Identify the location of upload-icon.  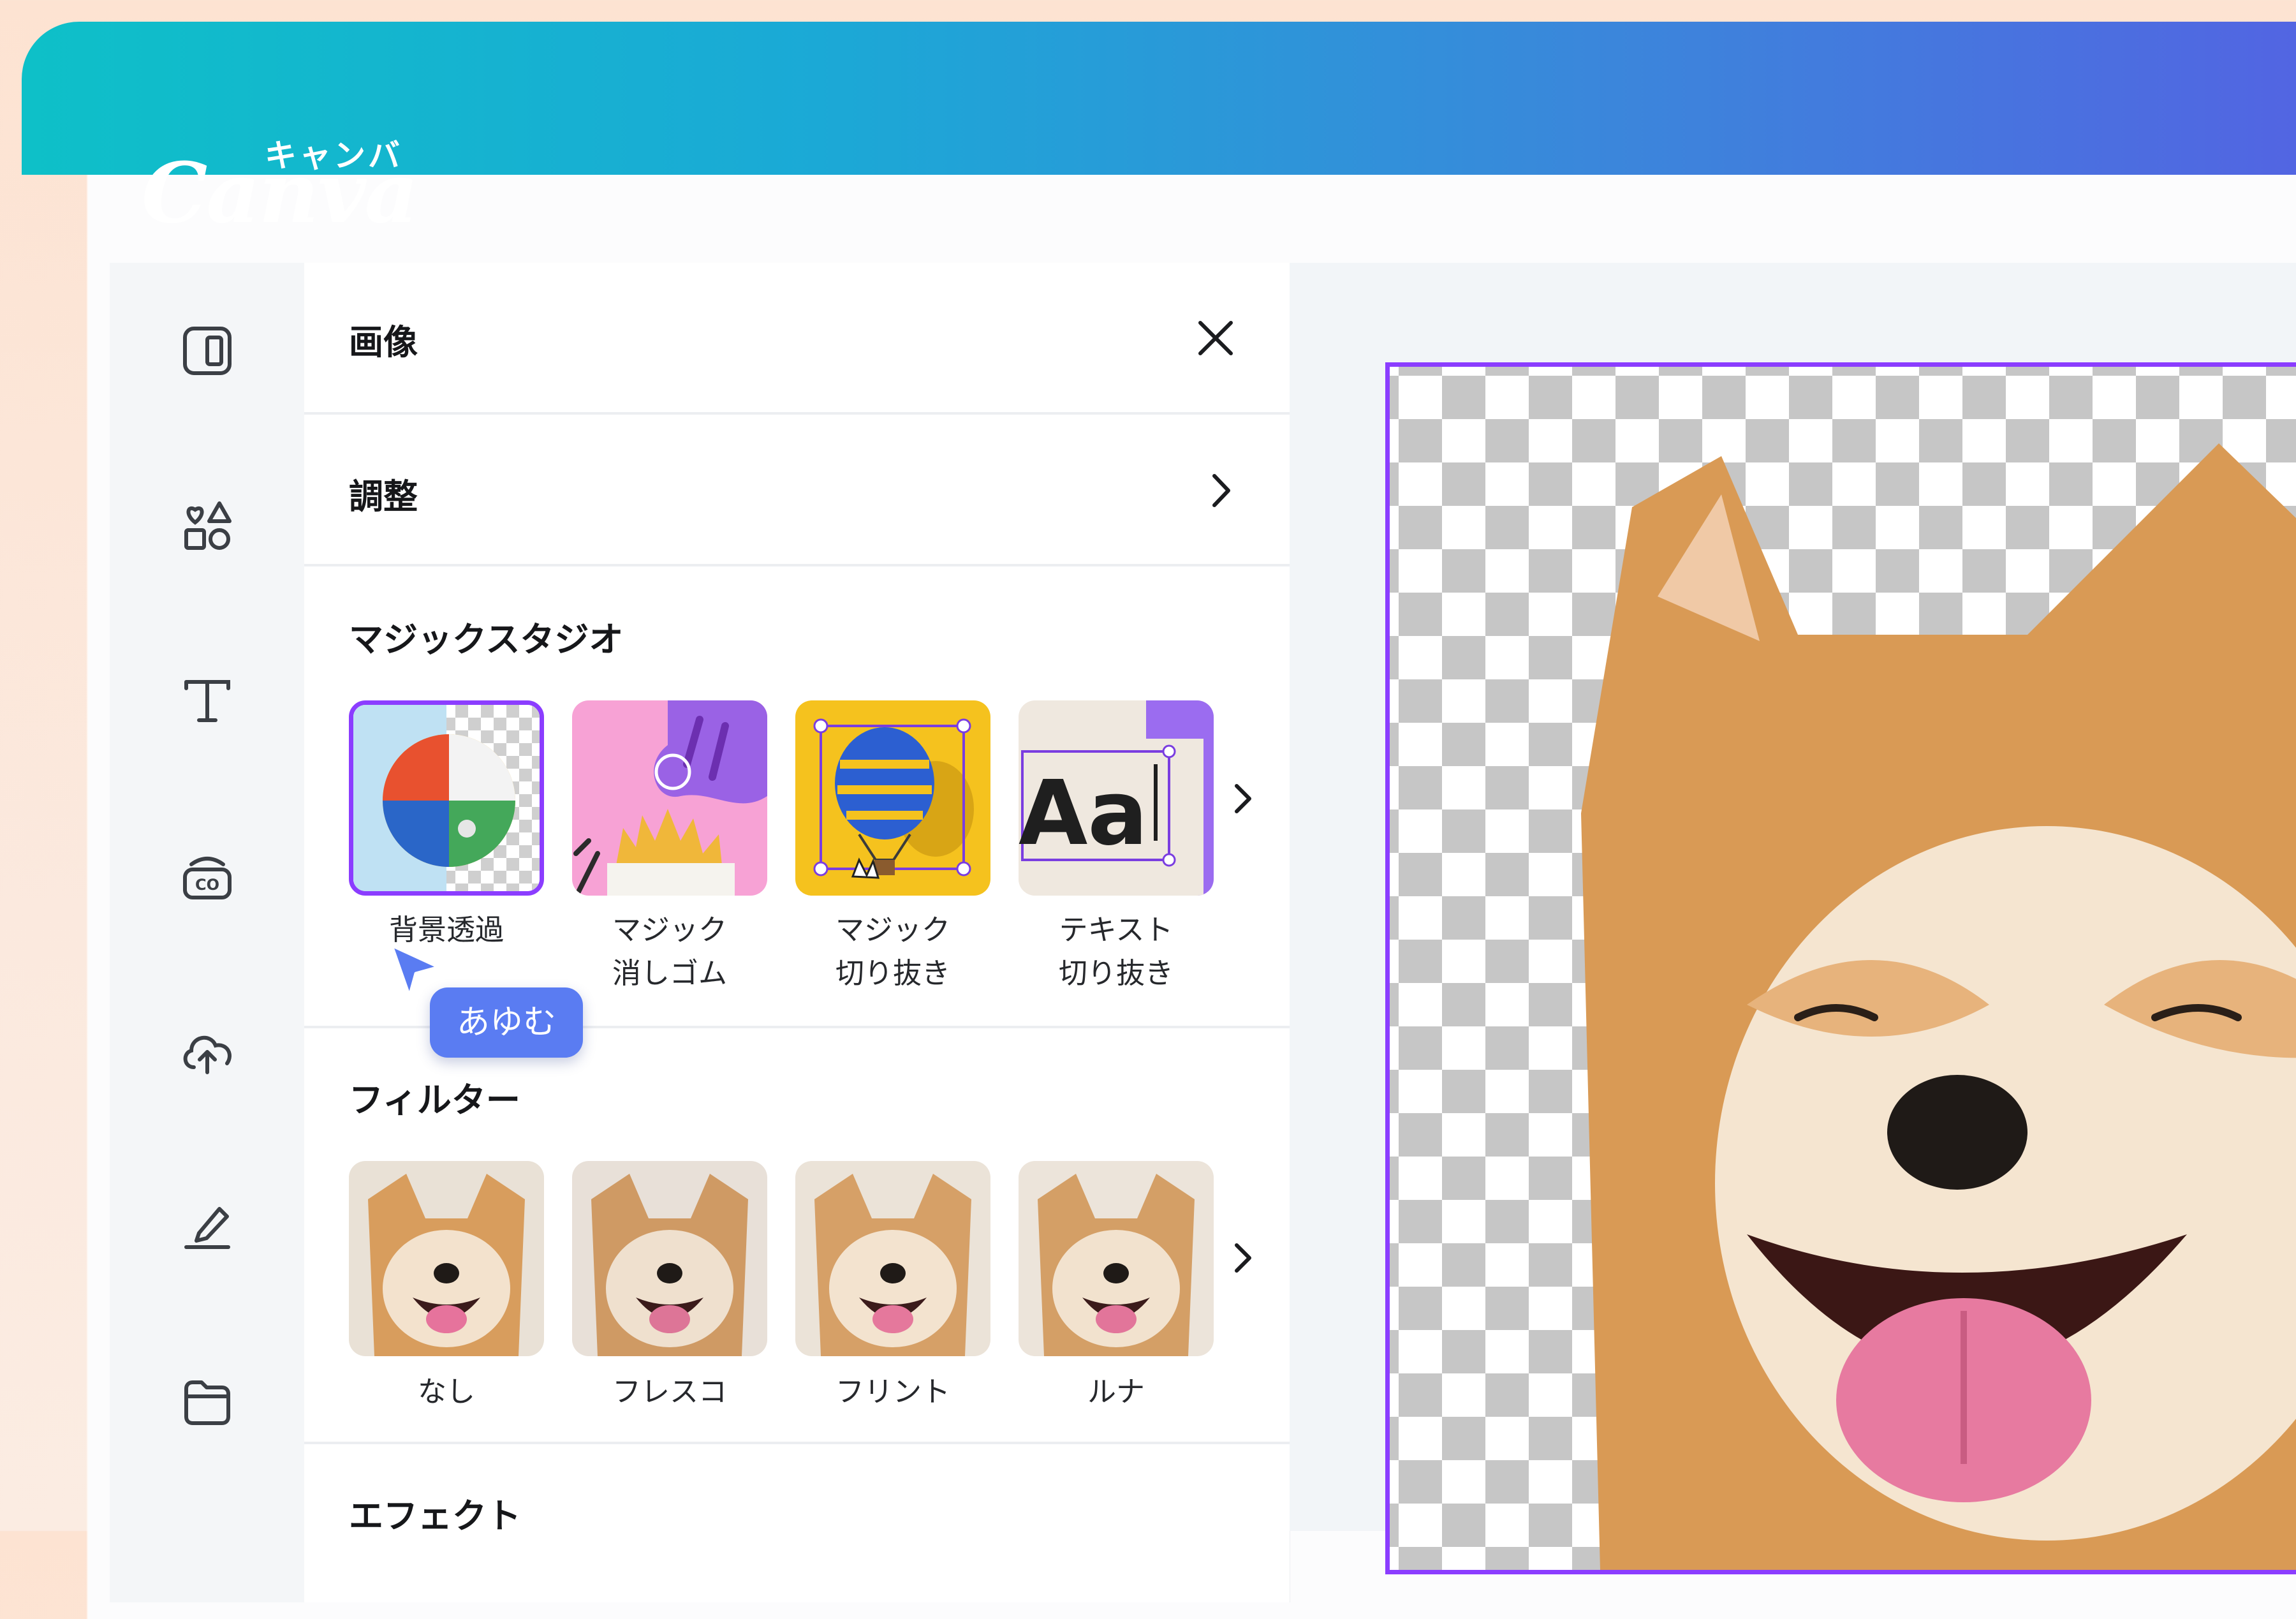
(207, 1051).